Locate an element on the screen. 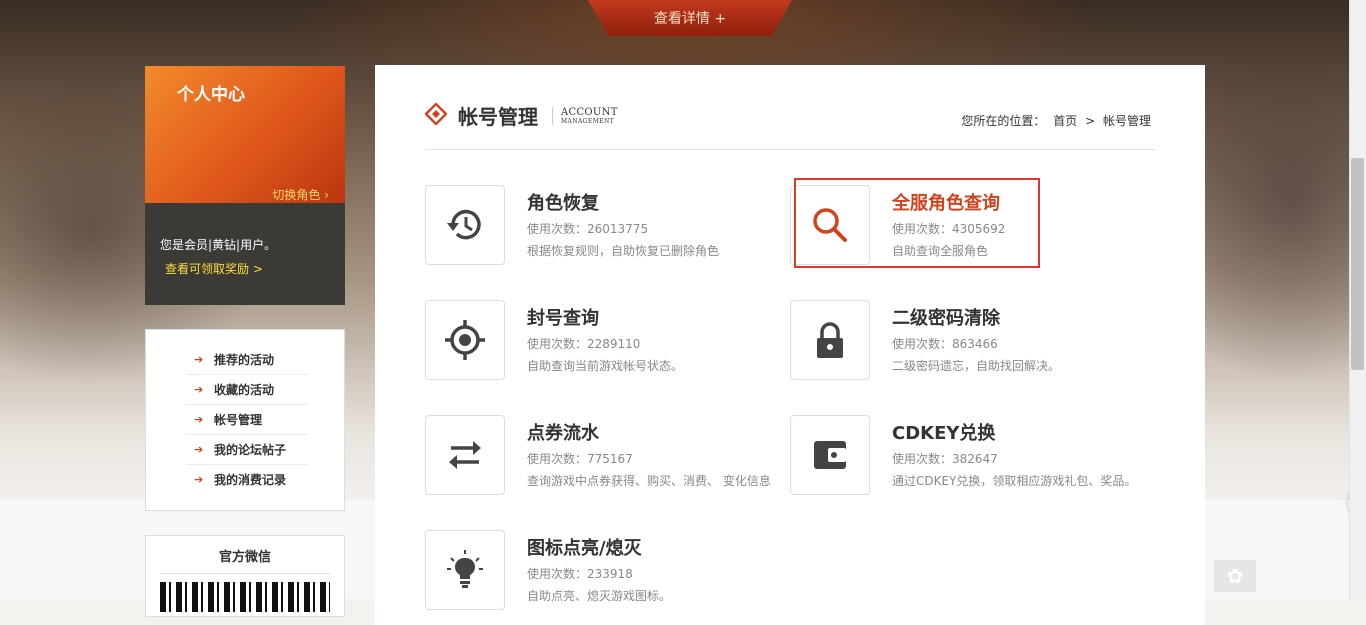 The width and height of the screenshot is (1366, 625). sidebar-item-purchase-records: ➔ 我的消费记录 is located at coordinates (247, 479).